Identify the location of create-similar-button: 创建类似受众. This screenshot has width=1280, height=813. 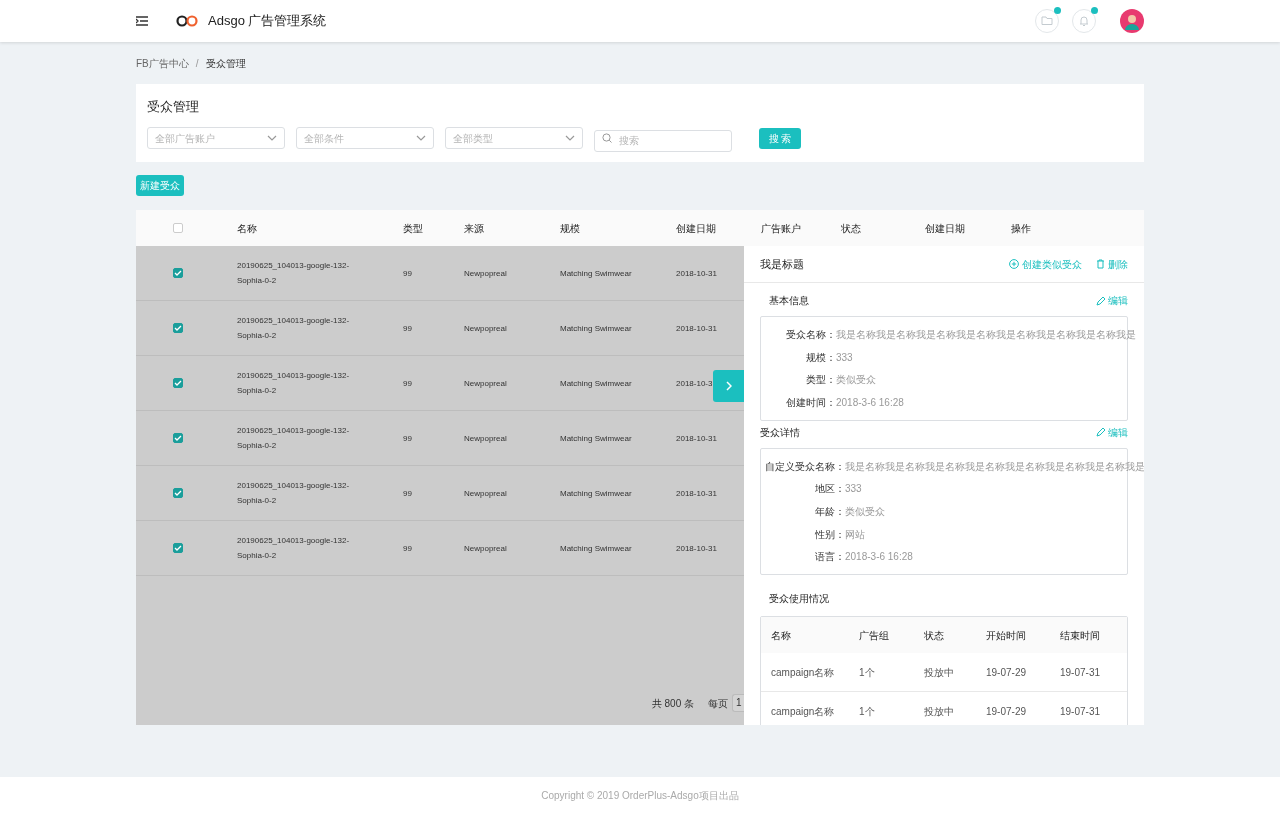
(1045, 264).